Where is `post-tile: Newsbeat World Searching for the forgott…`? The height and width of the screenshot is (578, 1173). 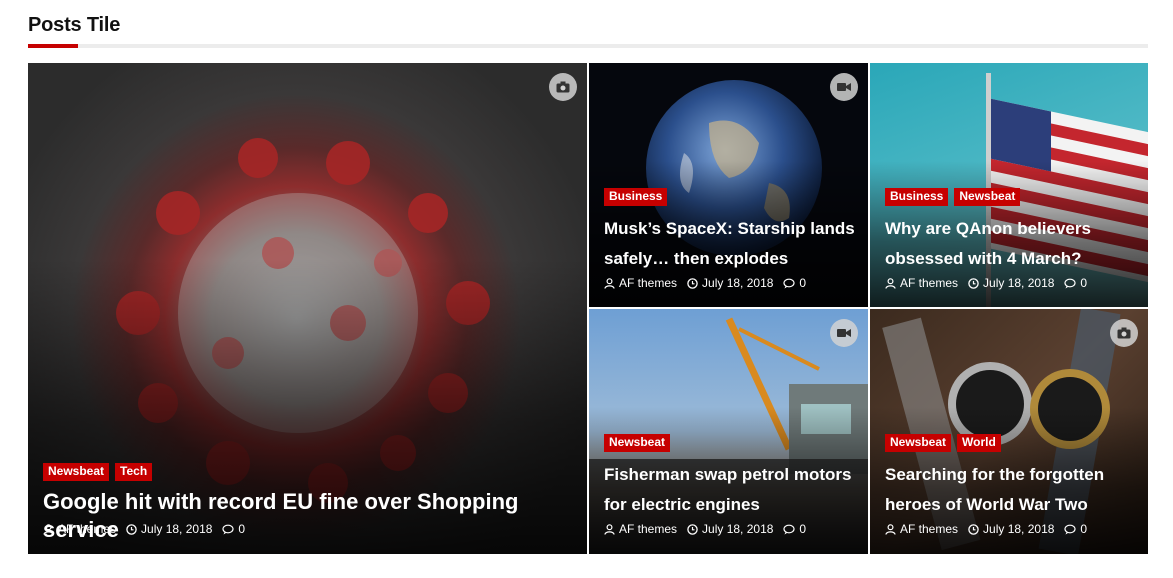 post-tile: Newsbeat World Searching for the forgott… is located at coordinates (1009, 431).